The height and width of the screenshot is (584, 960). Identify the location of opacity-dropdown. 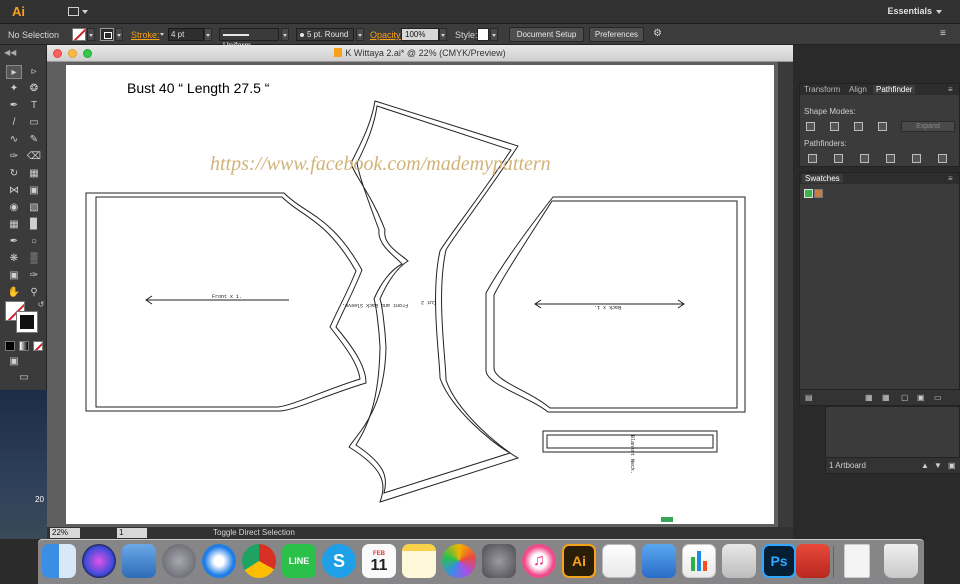
(443, 34).